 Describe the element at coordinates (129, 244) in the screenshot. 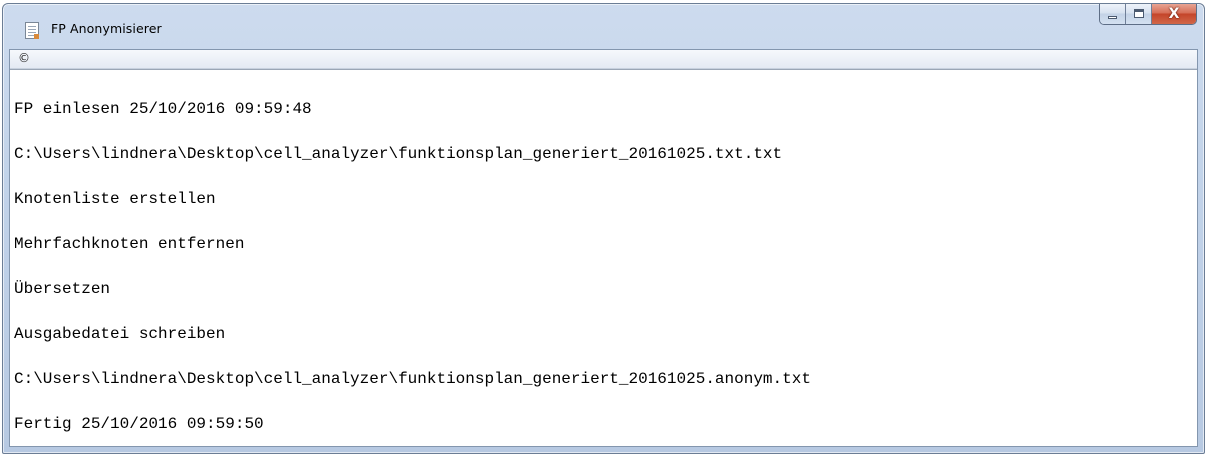

I see `console-line: Mehrfachknoten entfernen` at that location.